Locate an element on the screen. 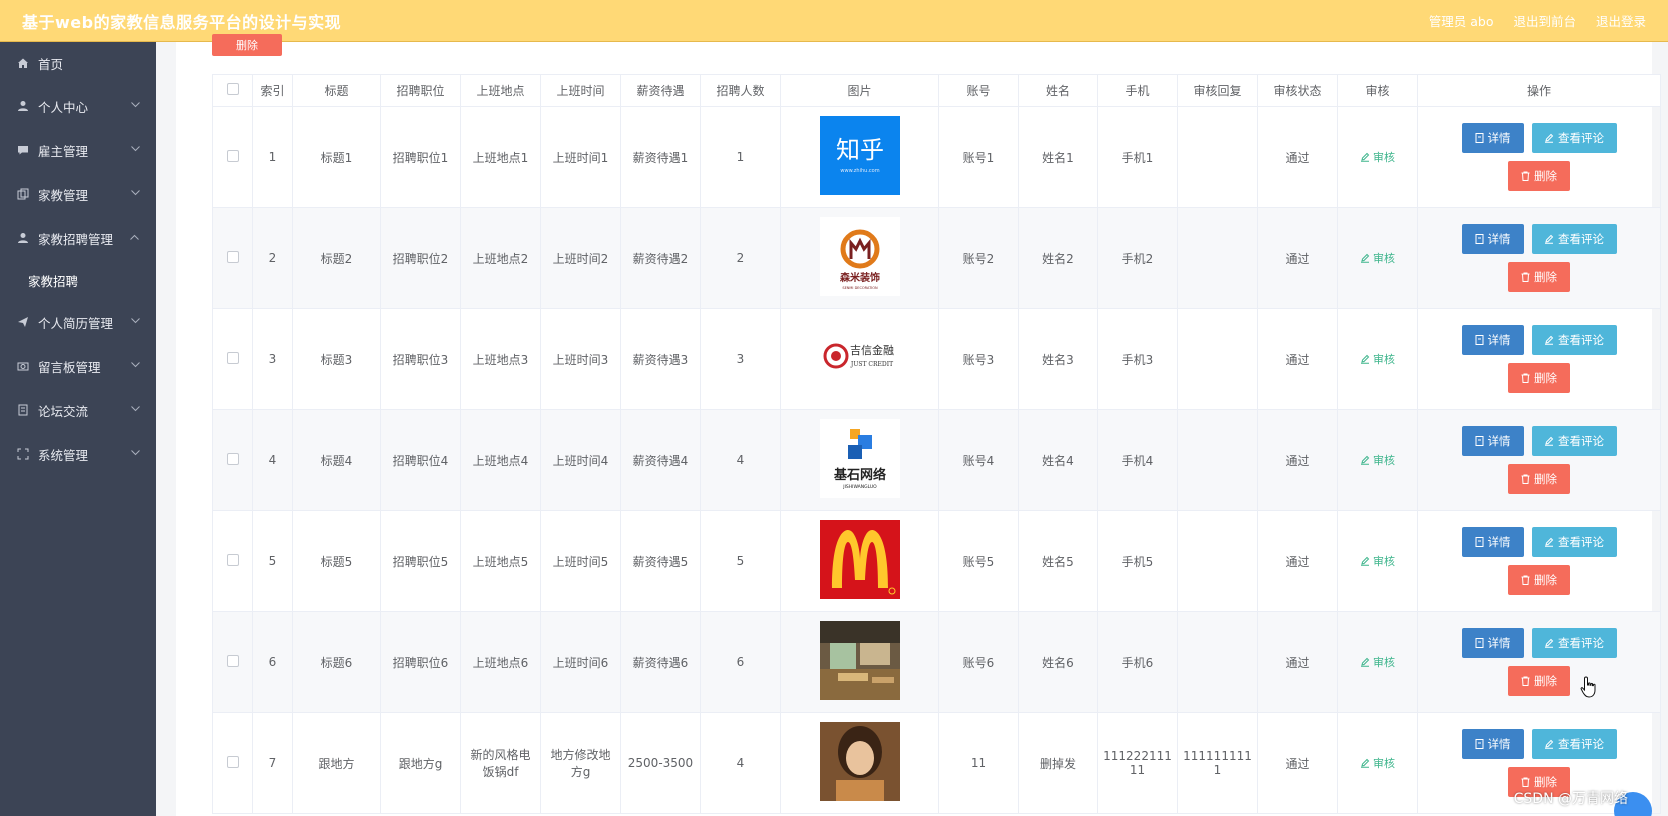 The height and width of the screenshot is (816, 1668). sidebar-item-resume: 个人简历管理 is located at coordinates (78, 322).